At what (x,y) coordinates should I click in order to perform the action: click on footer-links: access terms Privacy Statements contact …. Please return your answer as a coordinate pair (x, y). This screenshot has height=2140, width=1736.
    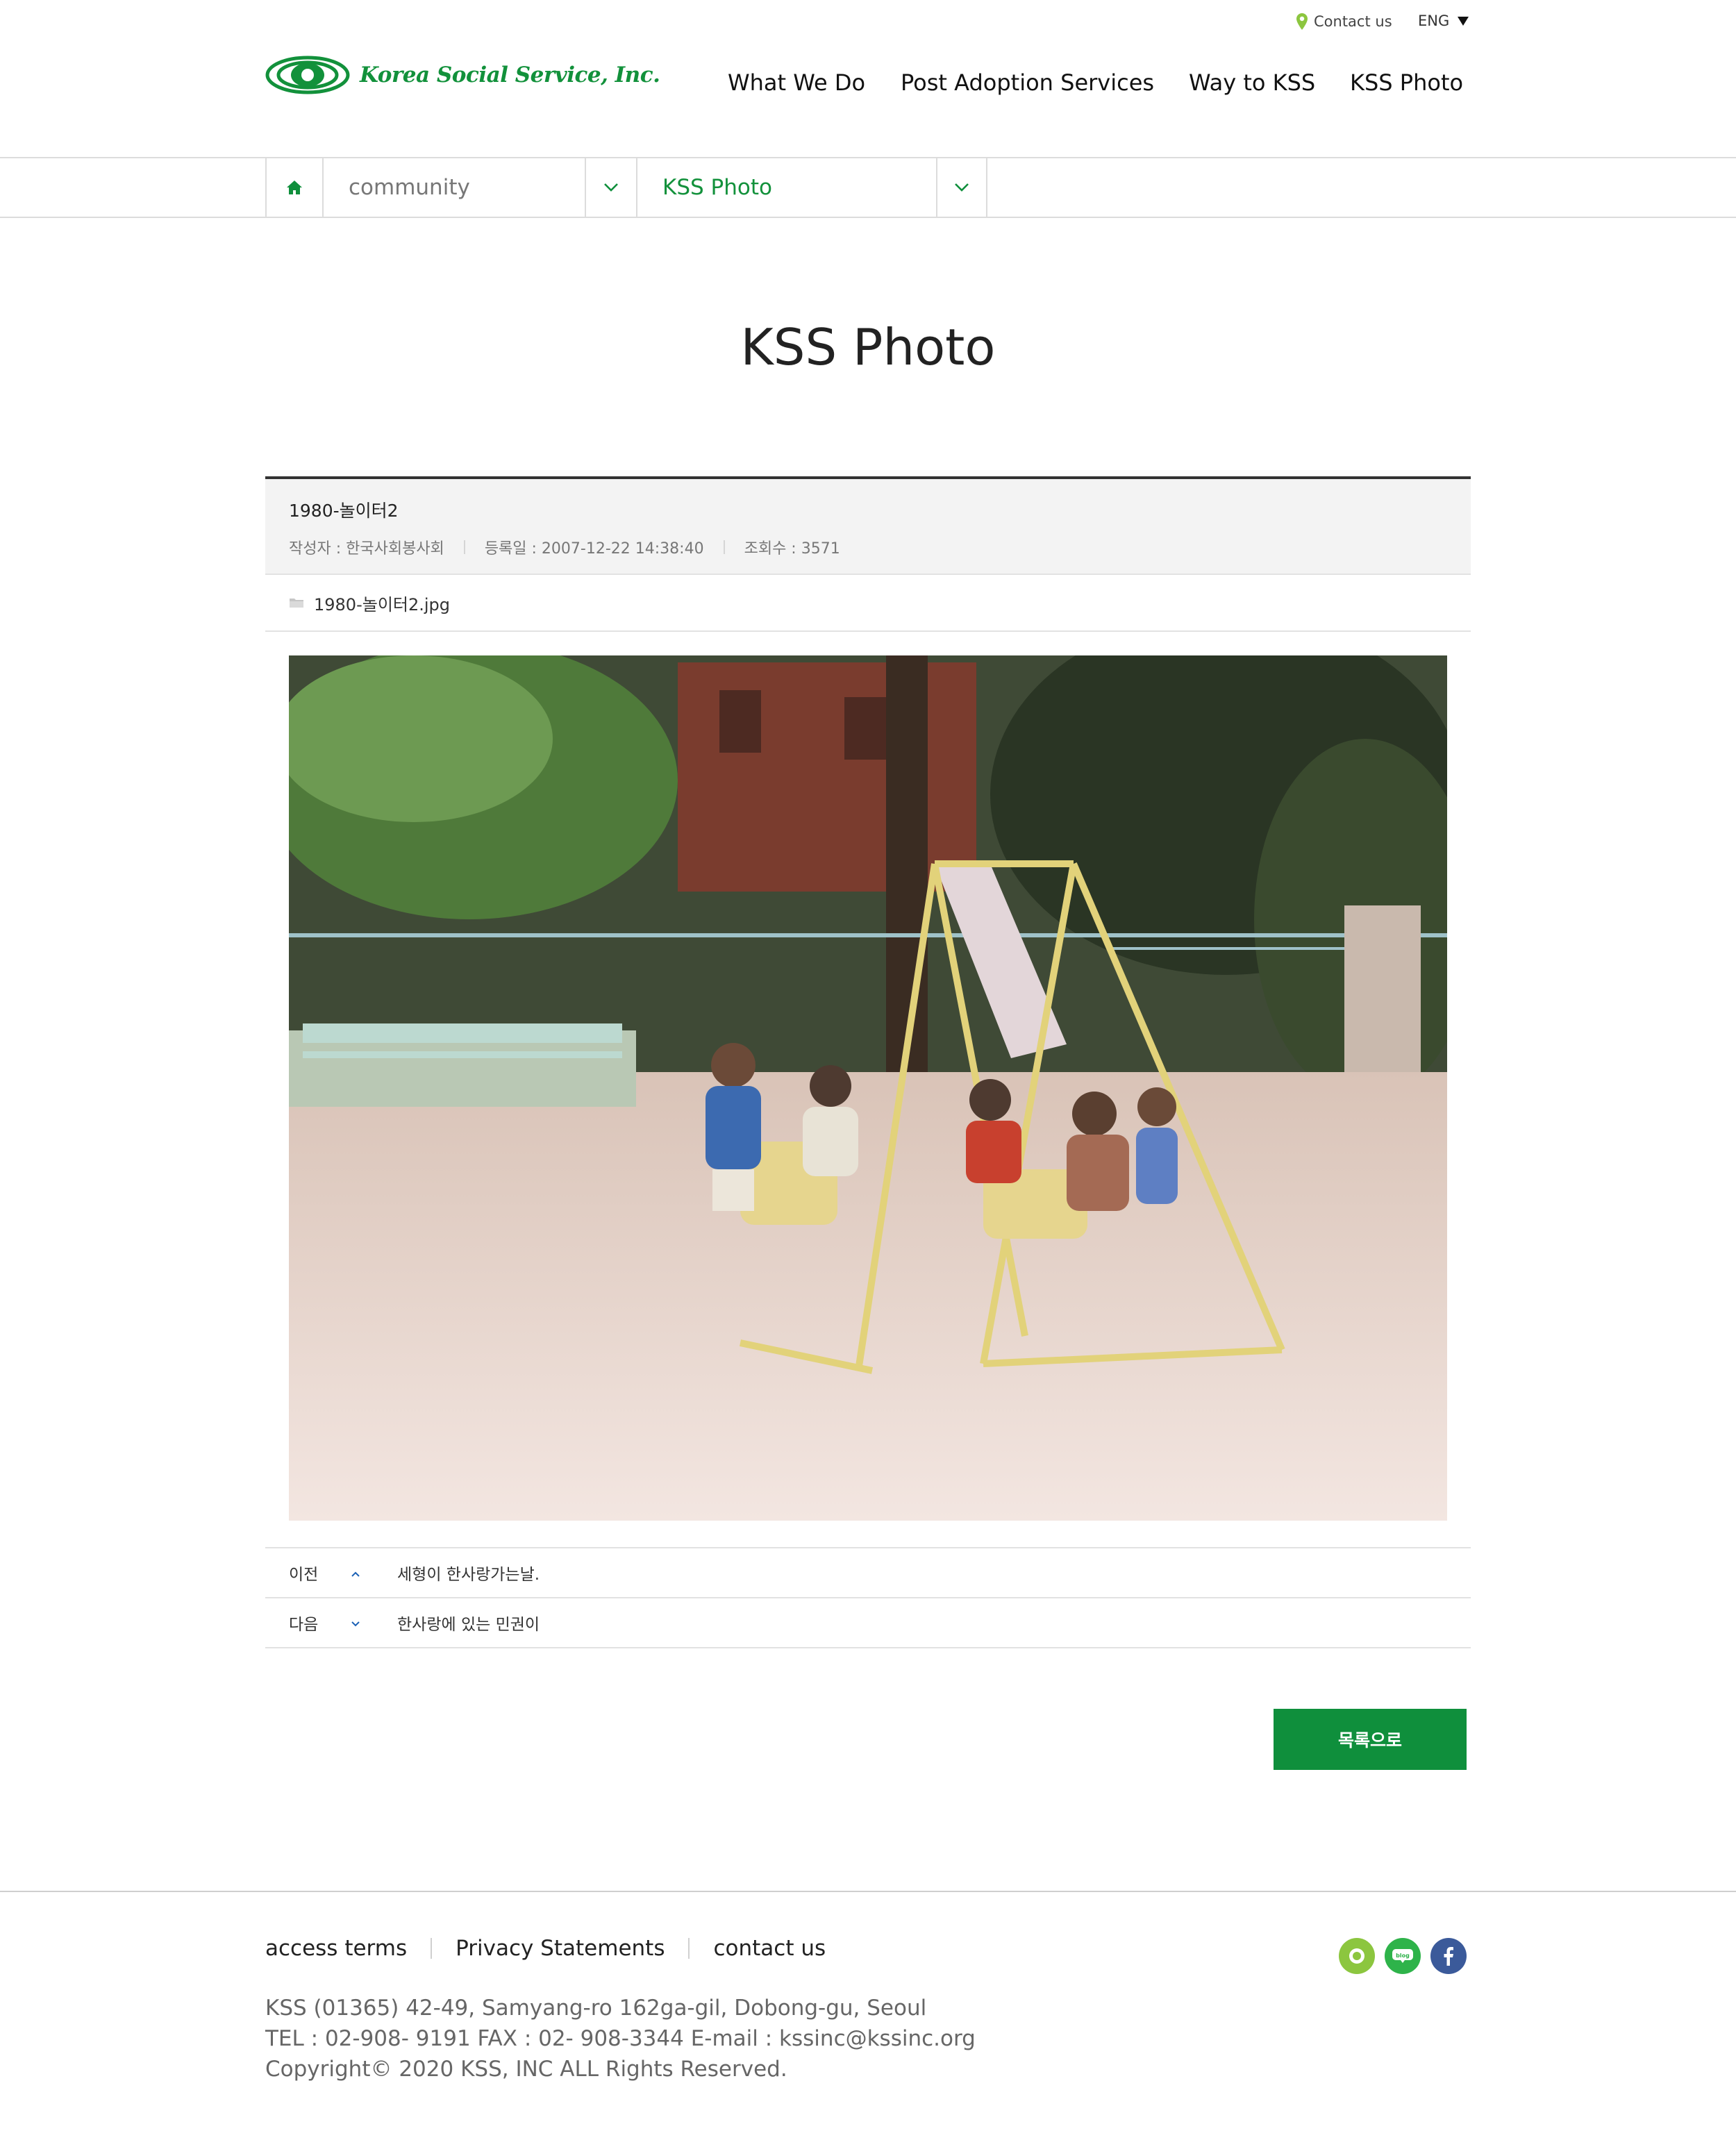
    Looking at the image, I should click on (545, 1948).